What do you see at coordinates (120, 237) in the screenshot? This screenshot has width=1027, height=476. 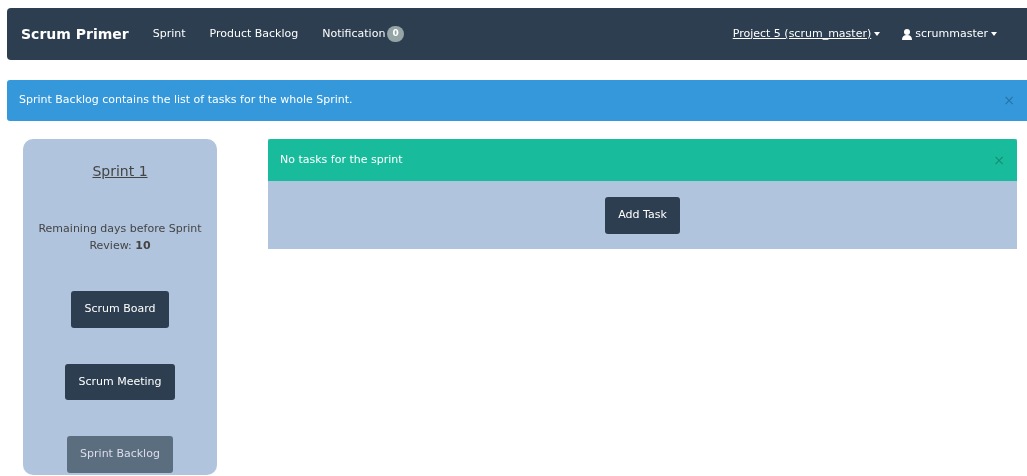 I see `remaining-days-text: Remaining days before Sprint Review: 10` at bounding box center [120, 237].